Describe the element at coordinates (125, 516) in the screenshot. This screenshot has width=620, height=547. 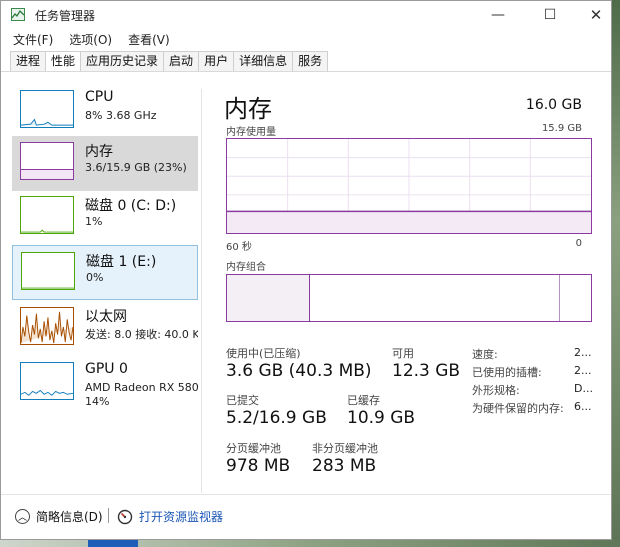
I see `resource-monitor-icon` at that location.